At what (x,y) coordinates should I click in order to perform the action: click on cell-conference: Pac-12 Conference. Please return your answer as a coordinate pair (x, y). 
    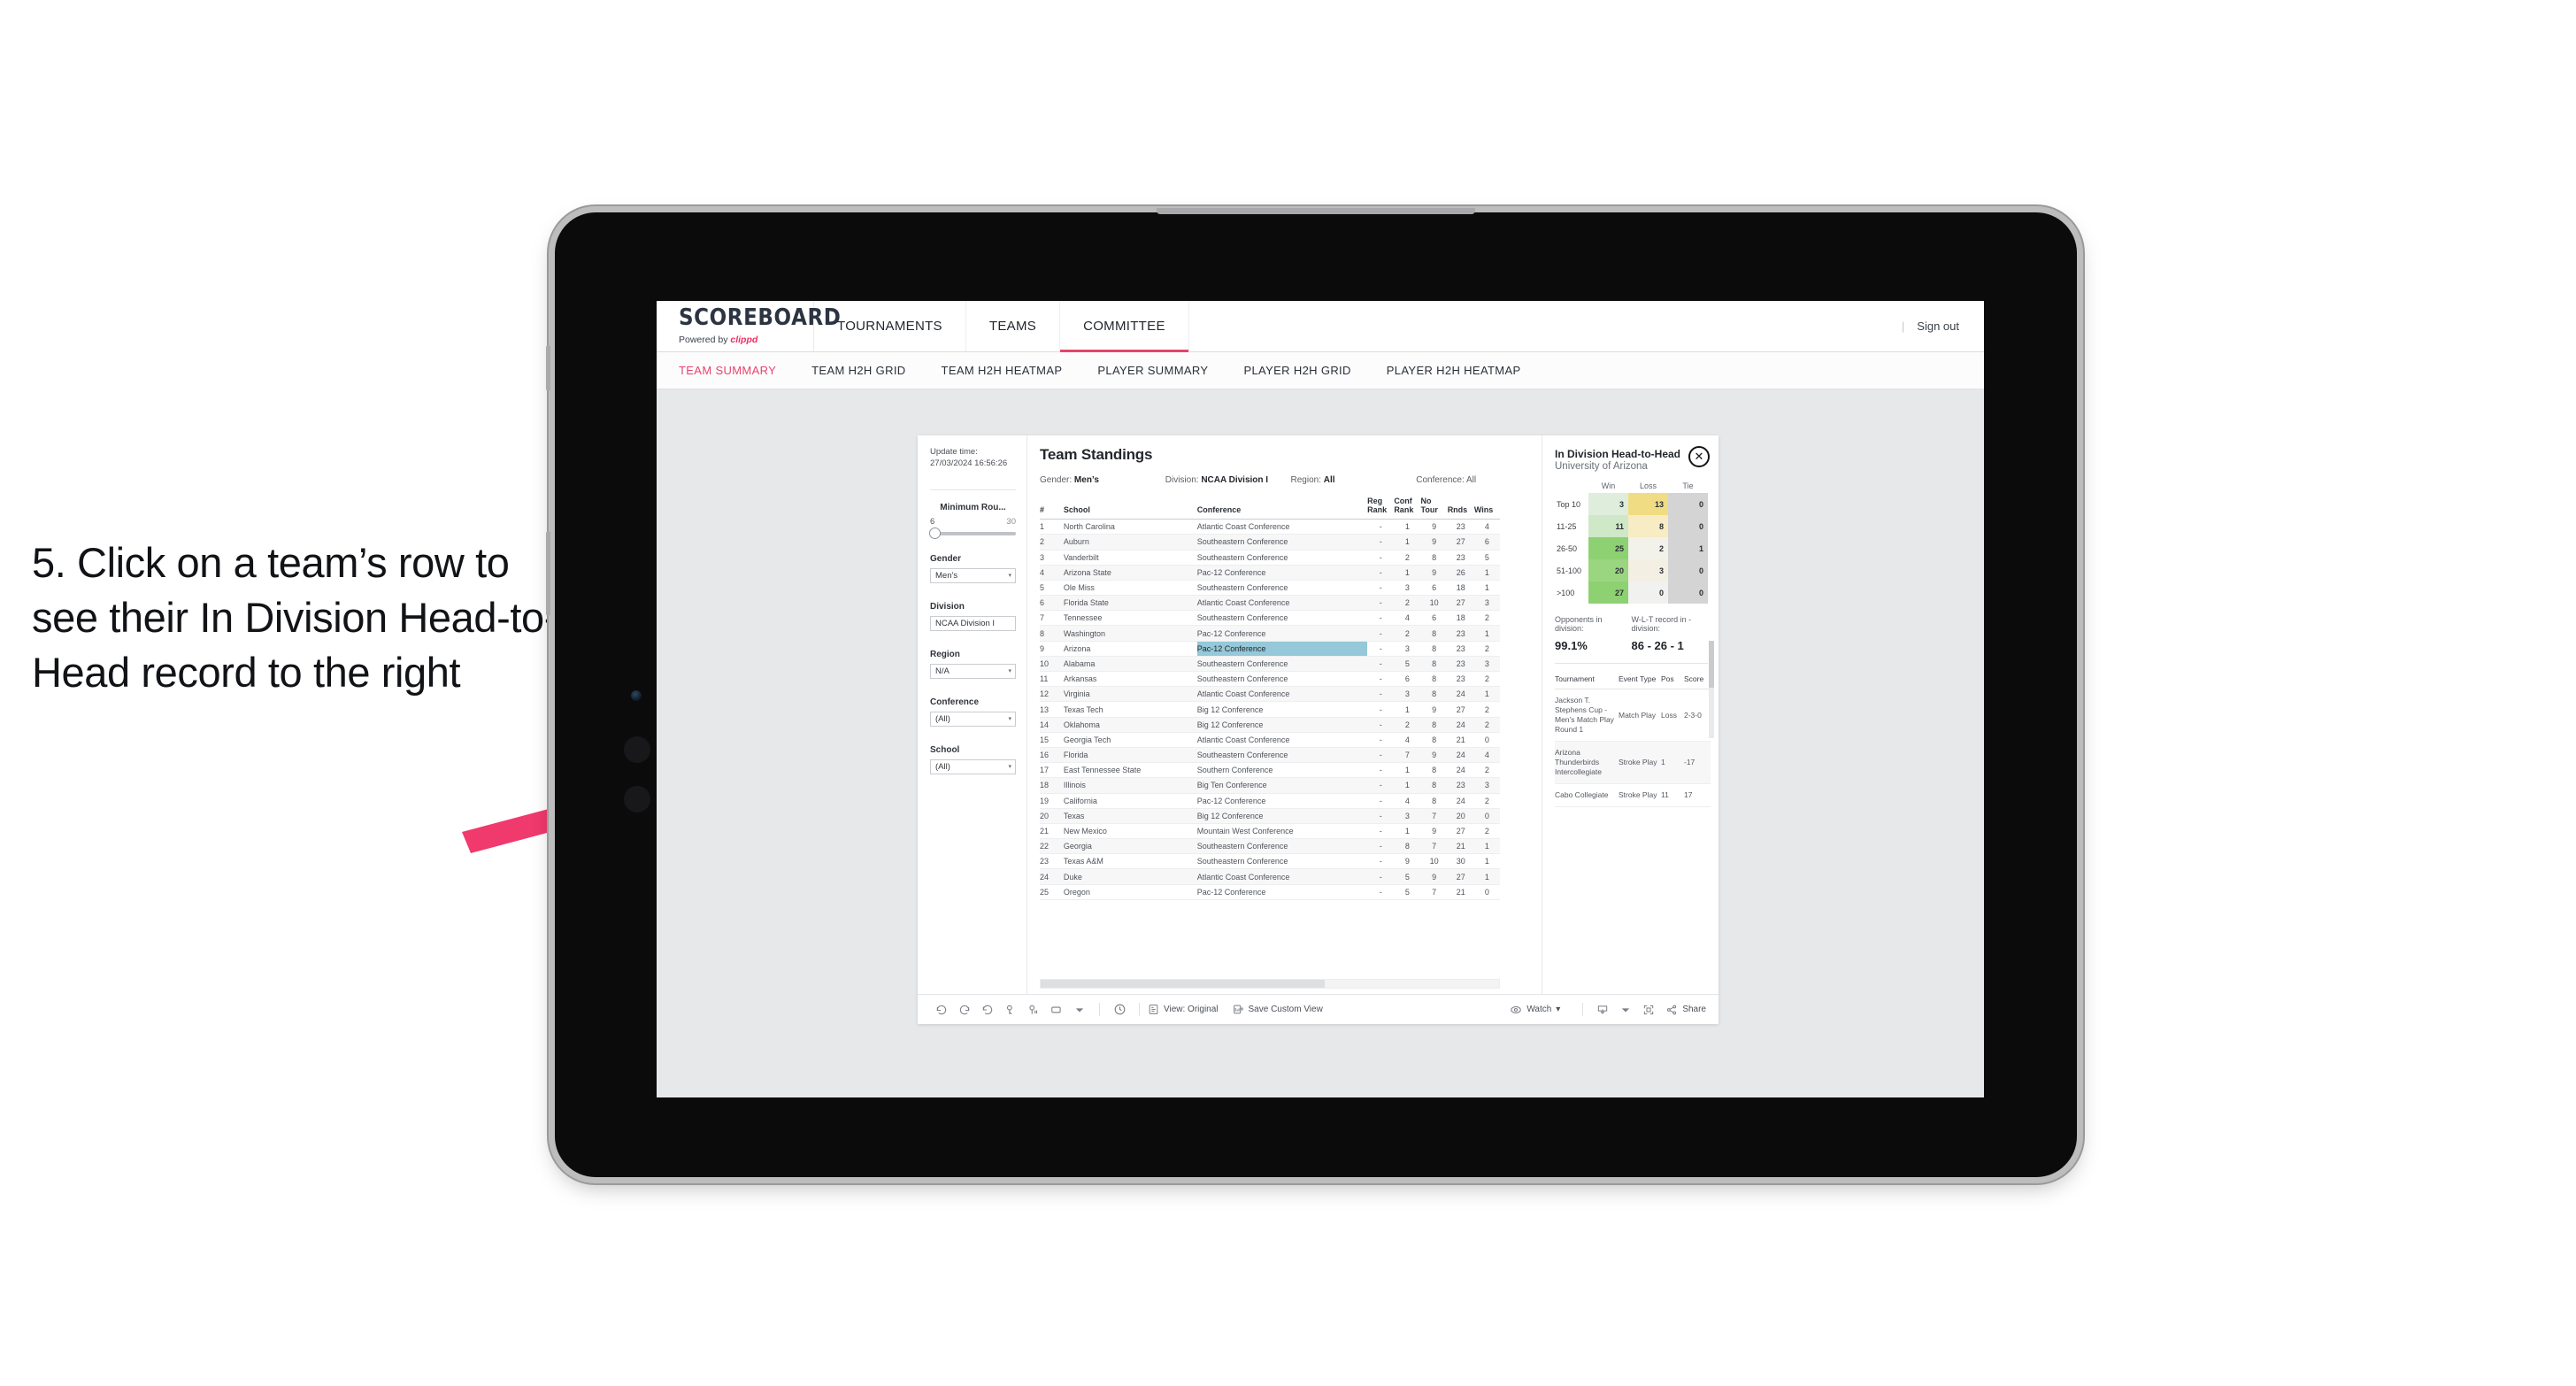
    Looking at the image, I should click on (1282, 892).